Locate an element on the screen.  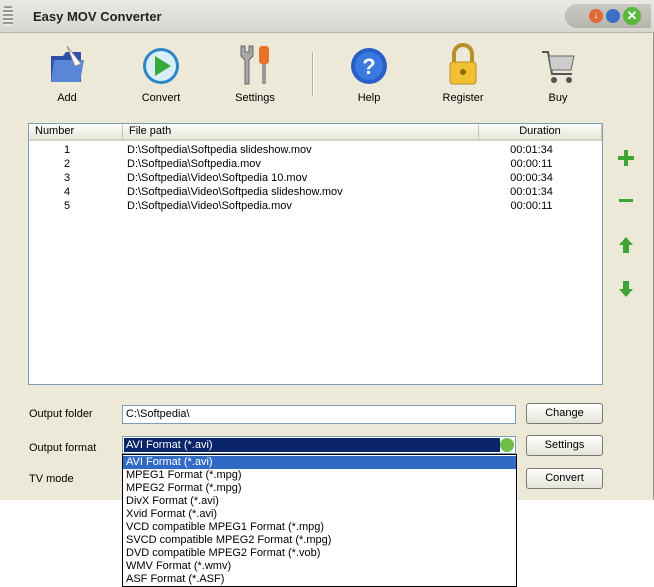
format-option: ASF Format (*.ASF) is located at coordinates (319, 579).